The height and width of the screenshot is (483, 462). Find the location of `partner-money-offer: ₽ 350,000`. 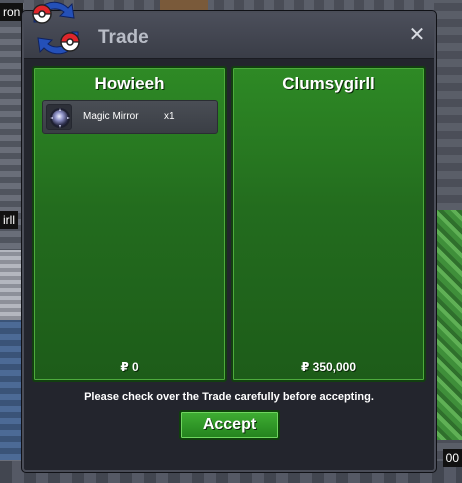

partner-money-offer: ₽ 350,000 is located at coordinates (328, 367).